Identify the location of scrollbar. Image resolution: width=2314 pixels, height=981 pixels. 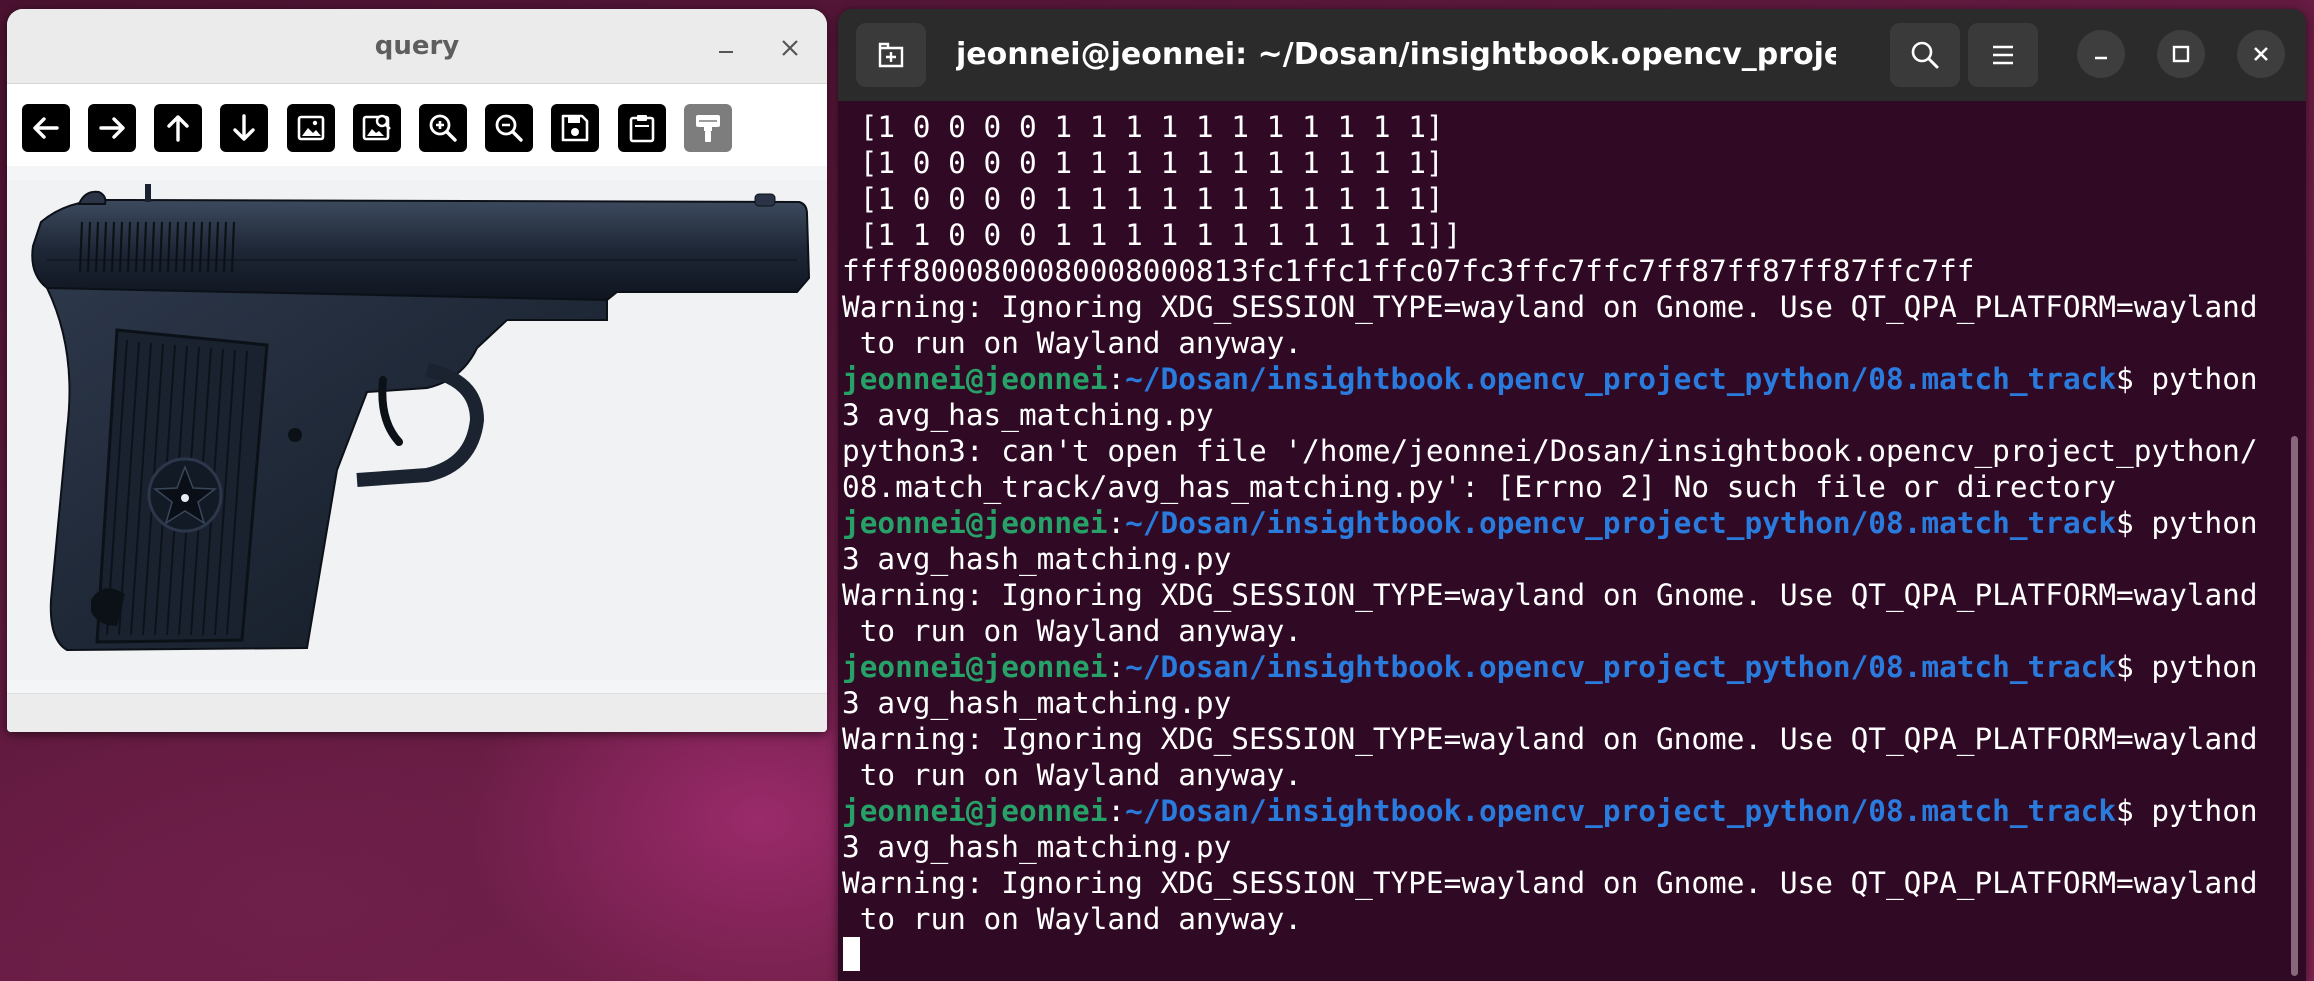
(2294, 706).